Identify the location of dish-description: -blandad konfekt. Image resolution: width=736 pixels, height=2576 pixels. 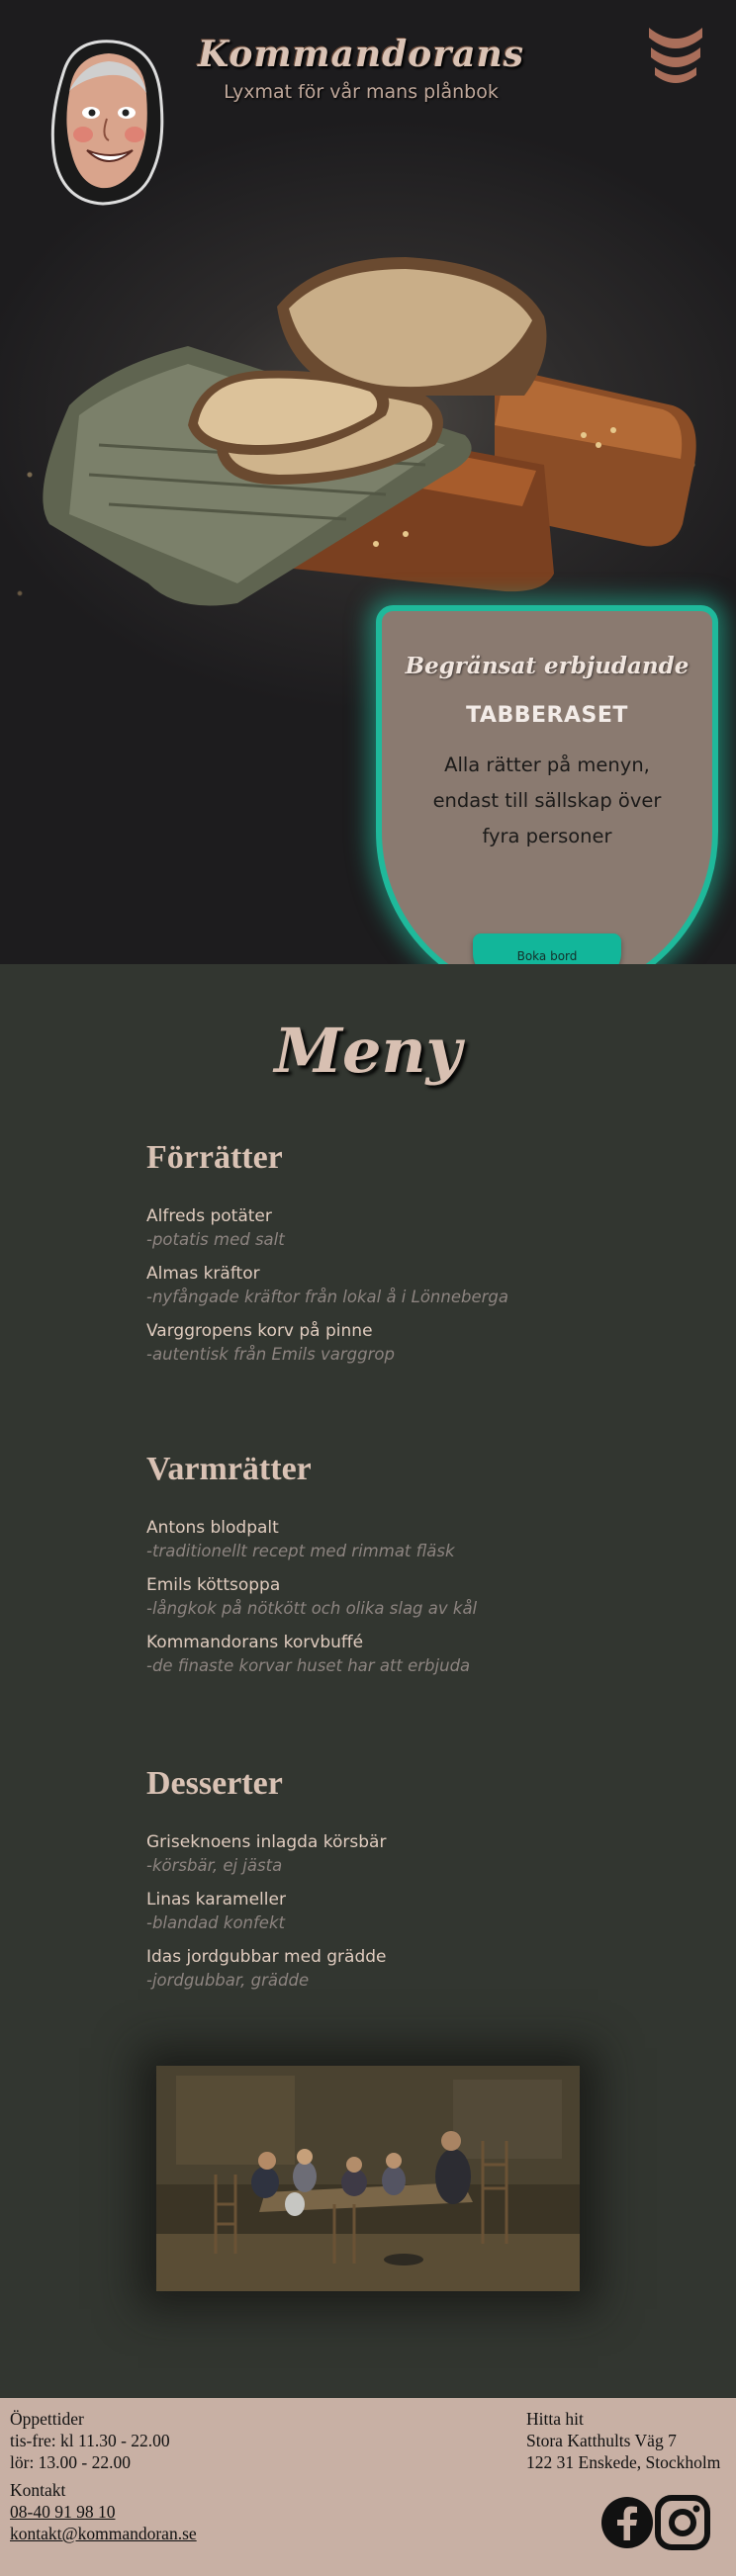
(216, 1922).